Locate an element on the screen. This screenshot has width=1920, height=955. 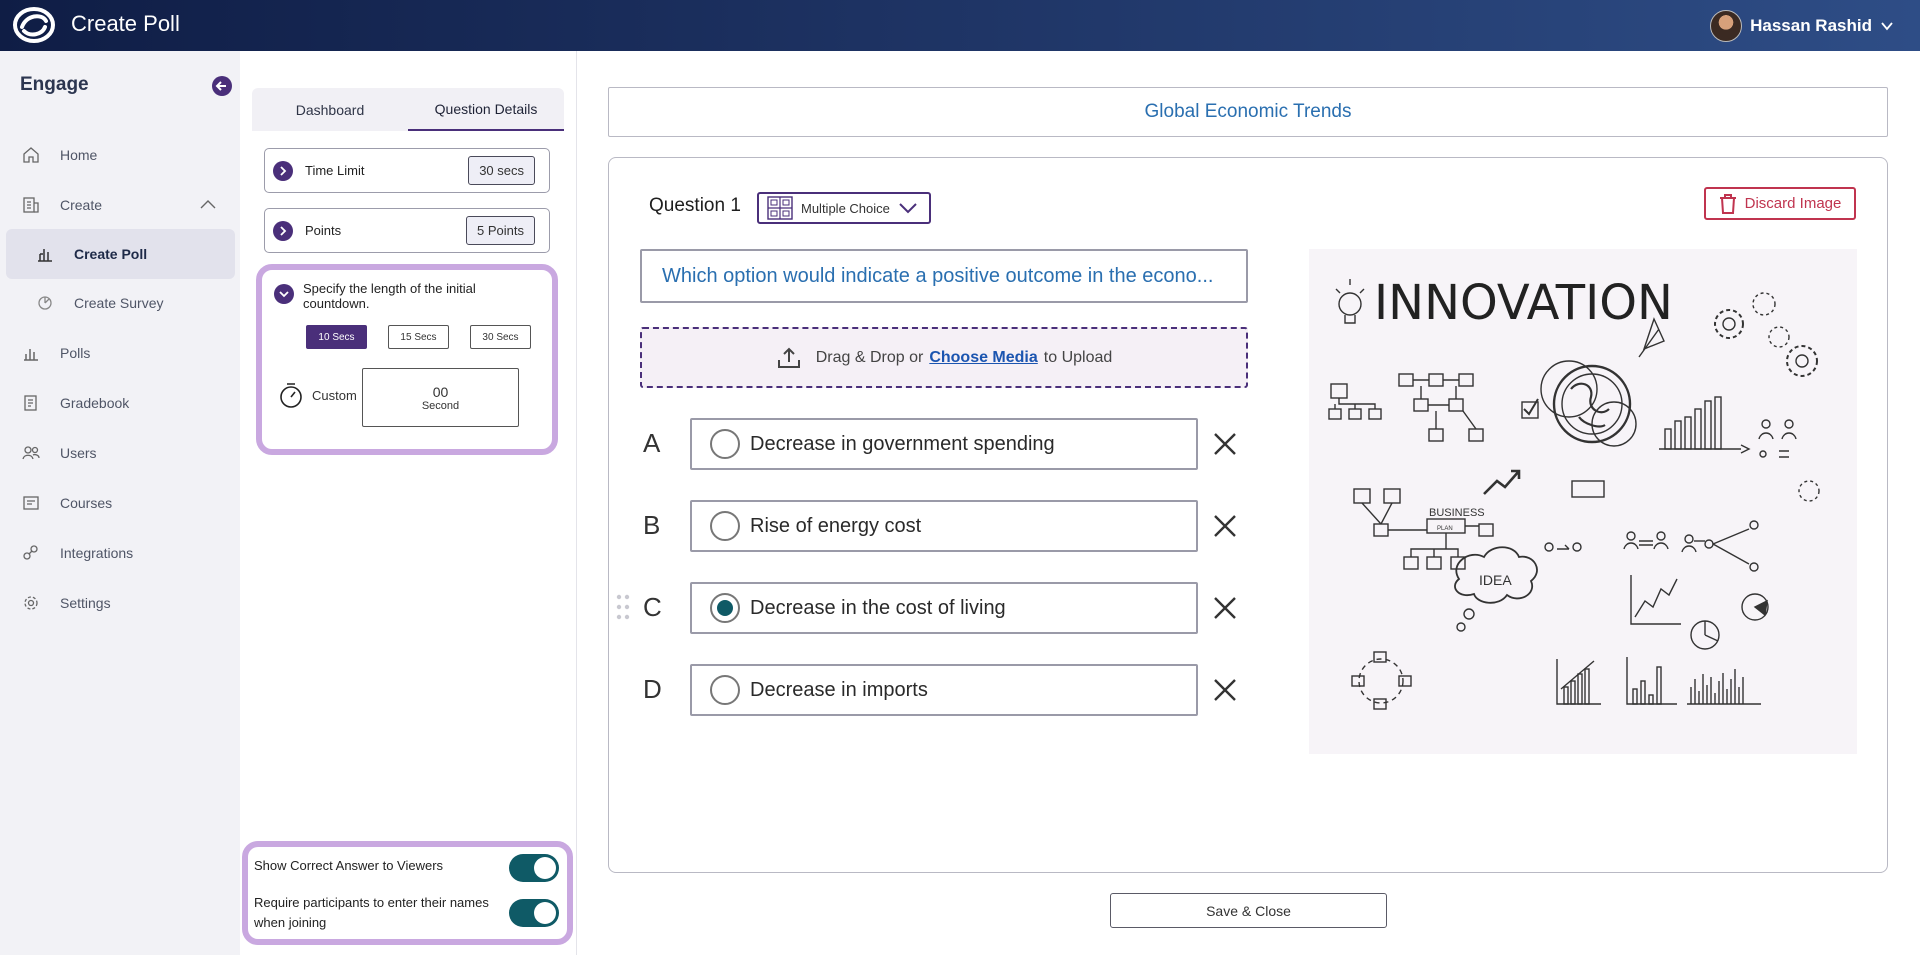
sidebar-item-label: Integrations is located at coordinates (97, 553).